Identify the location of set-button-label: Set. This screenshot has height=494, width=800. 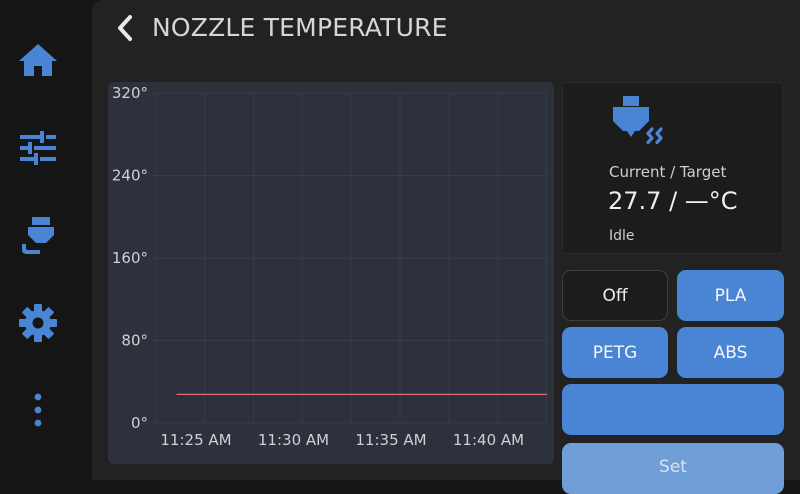
(673, 467).